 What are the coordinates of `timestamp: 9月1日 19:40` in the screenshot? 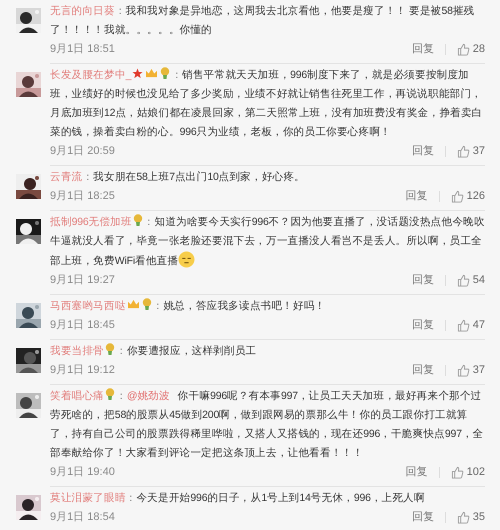 It's located at (83, 472).